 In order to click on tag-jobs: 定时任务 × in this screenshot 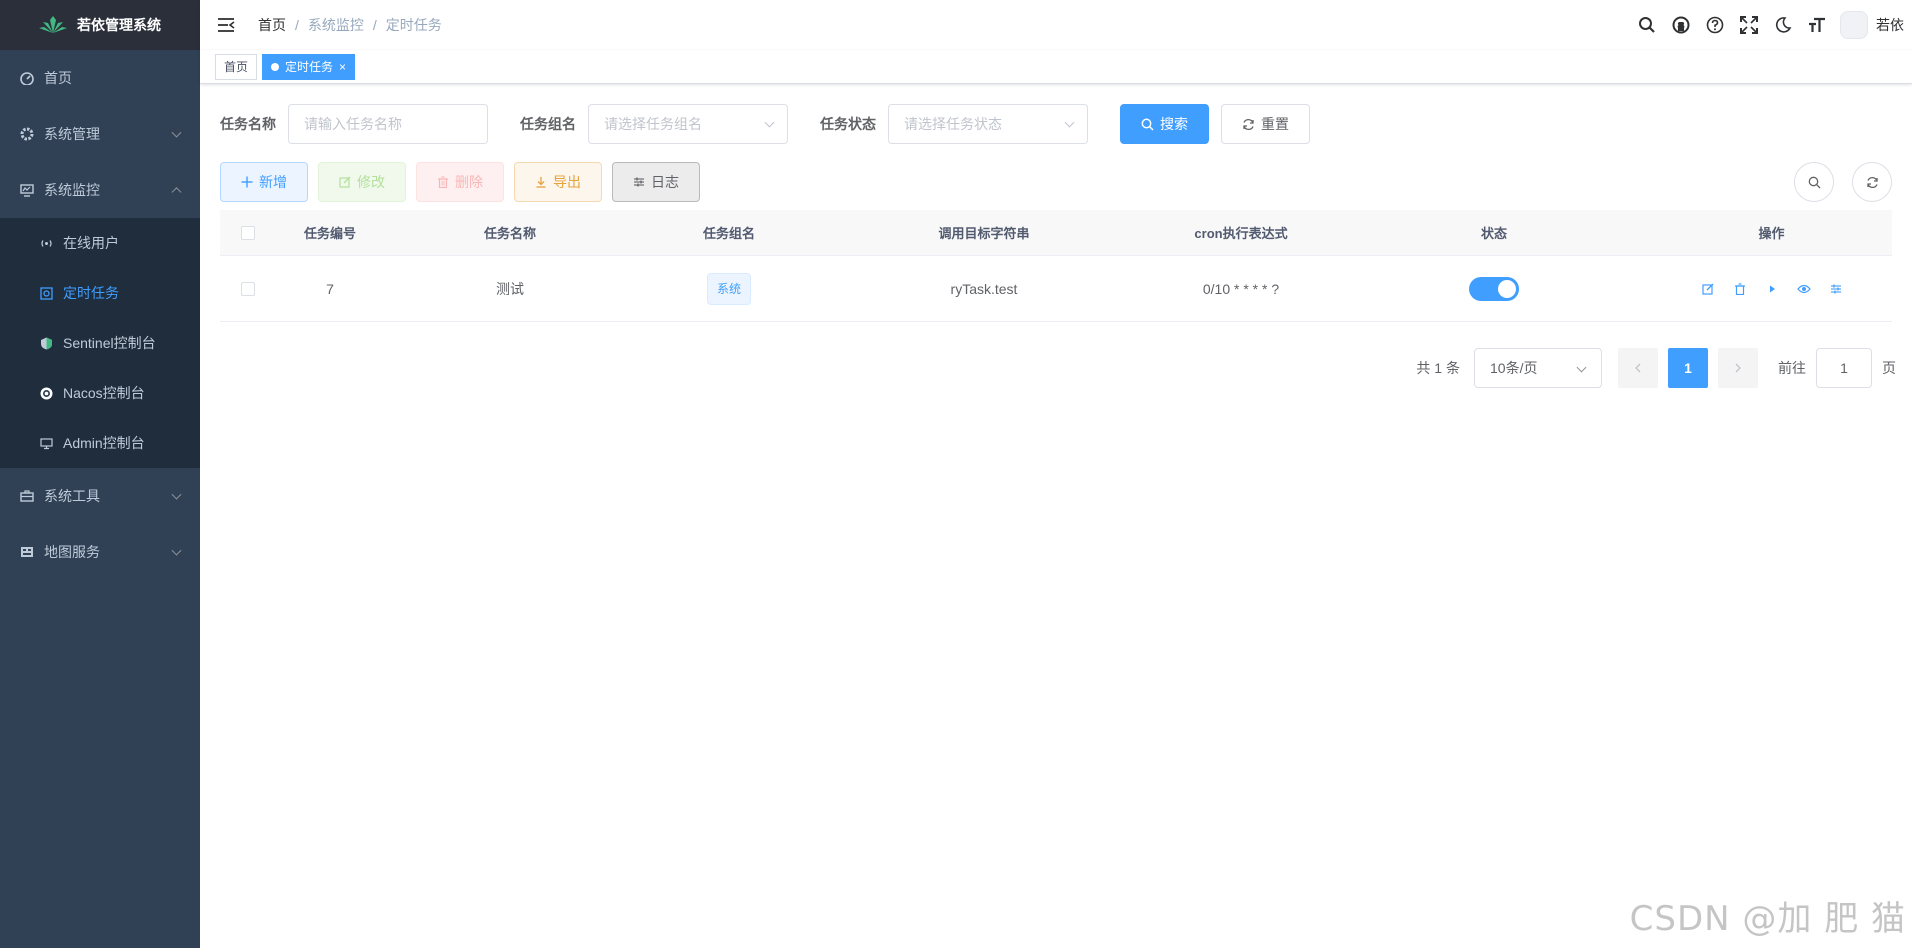, I will do `click(309, 66)`.